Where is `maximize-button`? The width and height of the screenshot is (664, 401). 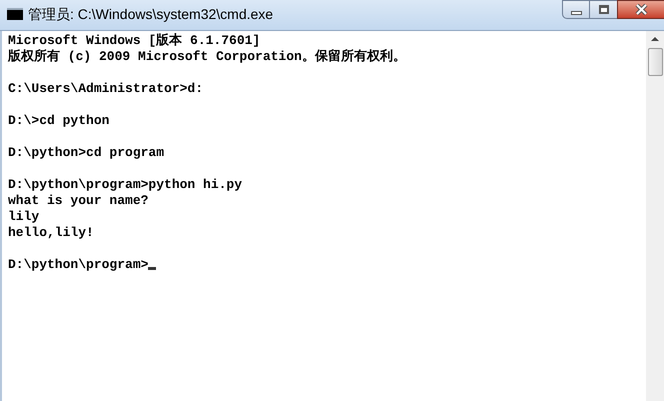
maximize-button is located at coordinates (603, 9).